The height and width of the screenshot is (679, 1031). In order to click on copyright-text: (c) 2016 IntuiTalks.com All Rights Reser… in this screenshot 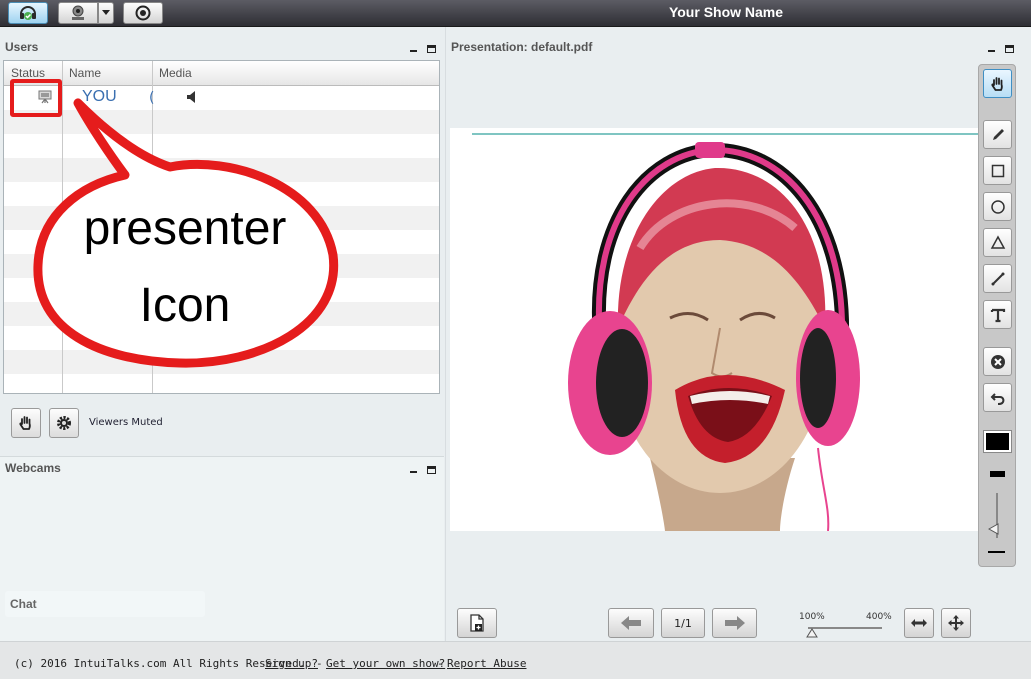, I will do `click(160, 663)`.